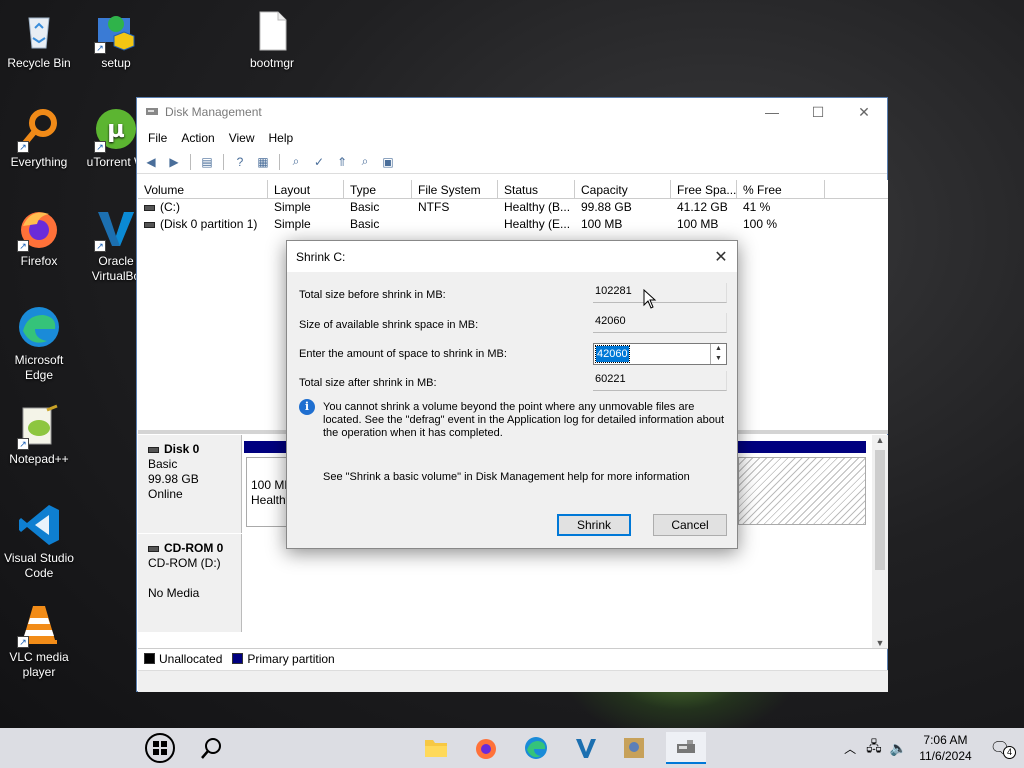 This screenshot has width=1024, height=768. What do you see at coordinates (272, 63) in the screenshot?
I see `desktop-icon-label: bootmgr` at bounding box center [272, 63].